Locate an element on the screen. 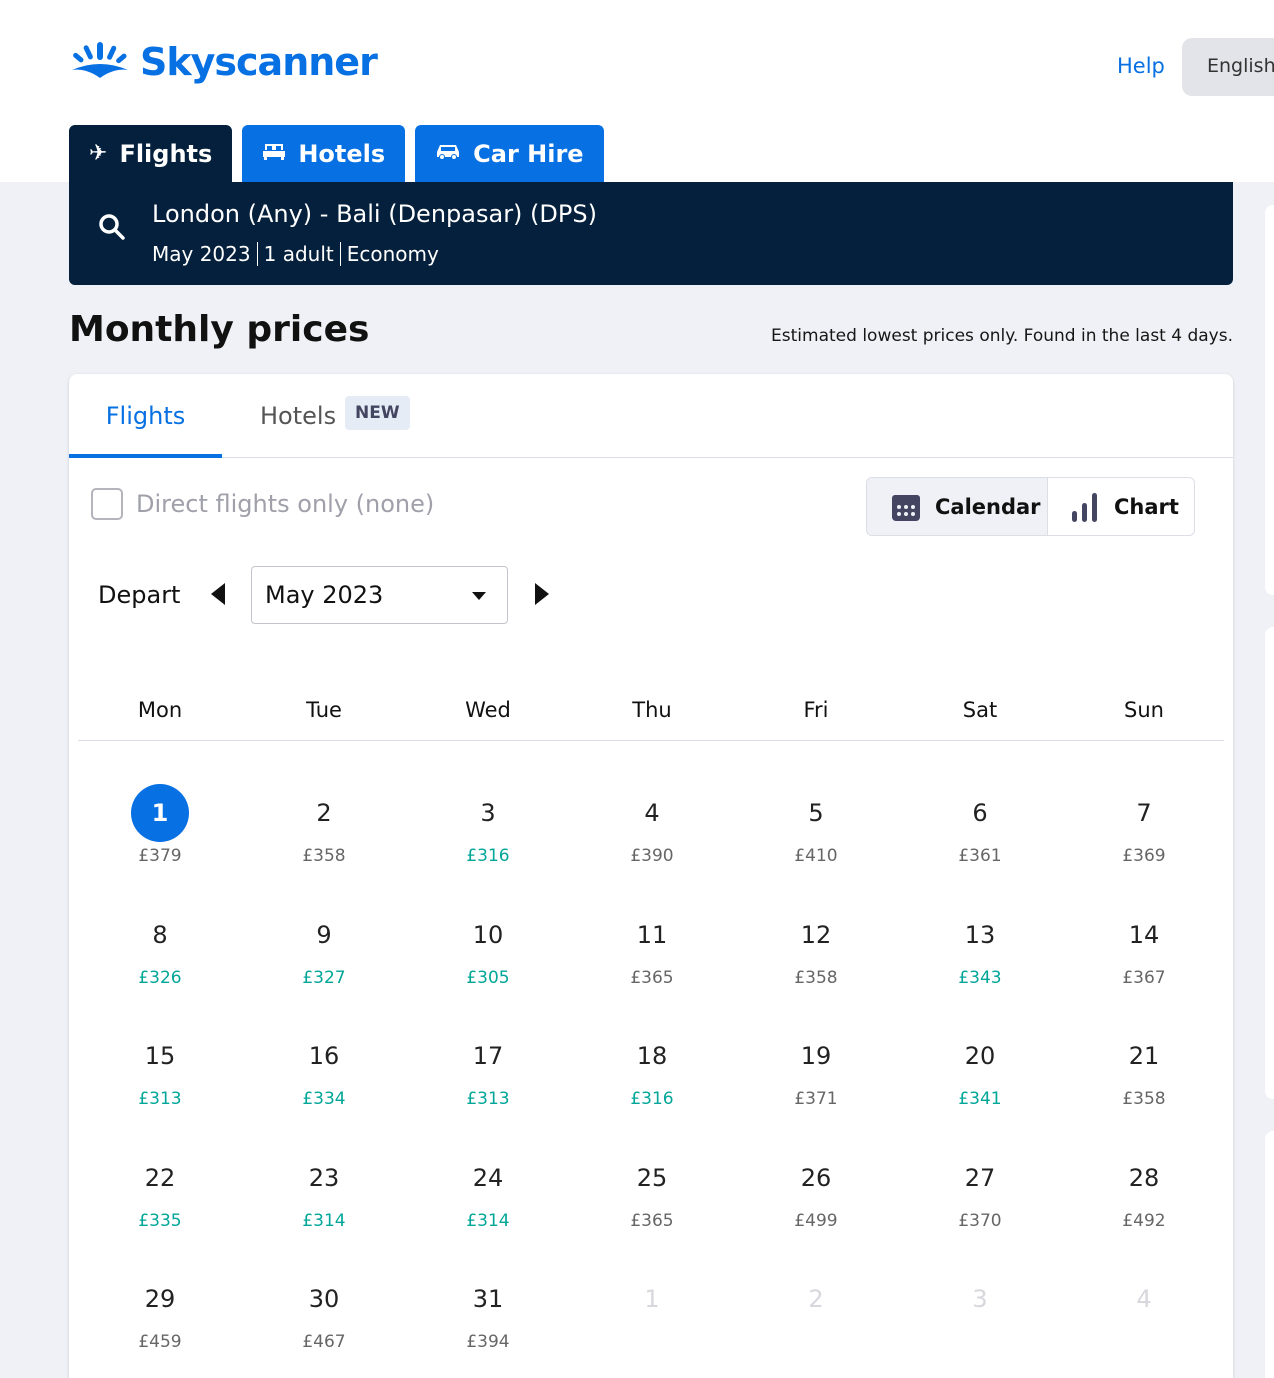 The image size is (1274, 1378). day-number: 7 is located at coordinates (1144, 813).